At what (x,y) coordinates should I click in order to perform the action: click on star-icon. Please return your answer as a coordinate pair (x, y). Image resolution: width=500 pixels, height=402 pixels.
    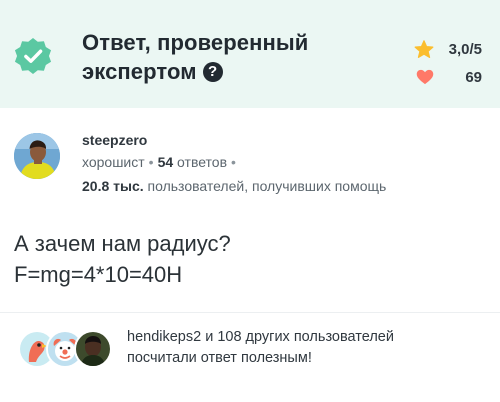
    Looking at the image, I should click on (424, 48).